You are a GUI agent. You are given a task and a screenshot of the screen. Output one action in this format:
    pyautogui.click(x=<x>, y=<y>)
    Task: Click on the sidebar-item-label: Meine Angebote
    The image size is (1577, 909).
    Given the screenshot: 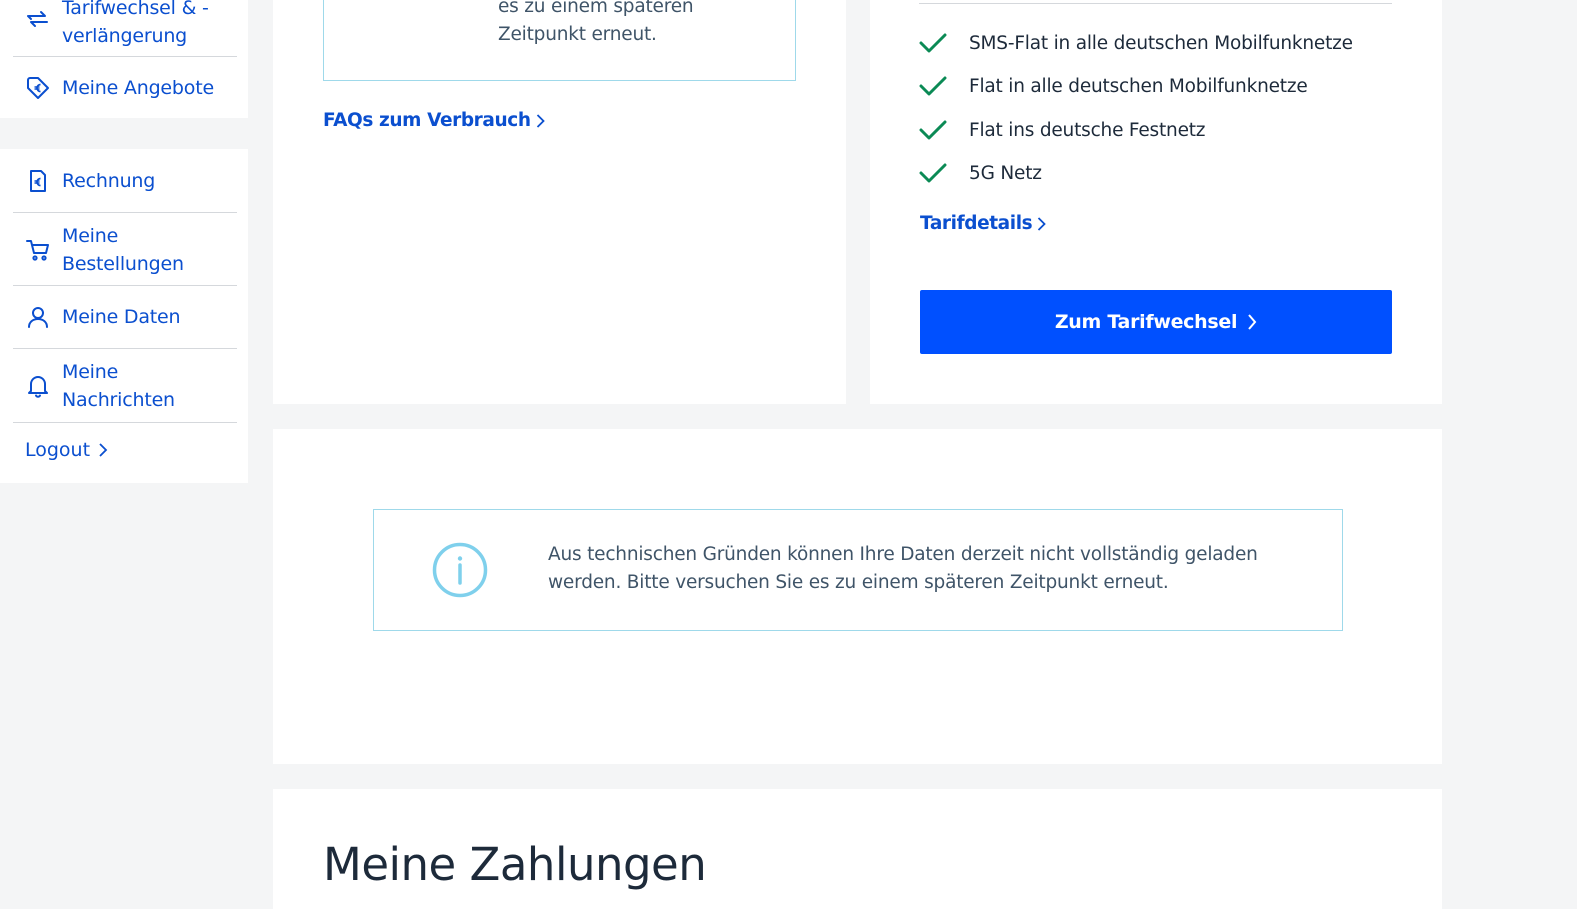 What is the action you would take?
    pyautogui.click(x=138, y=88)
    